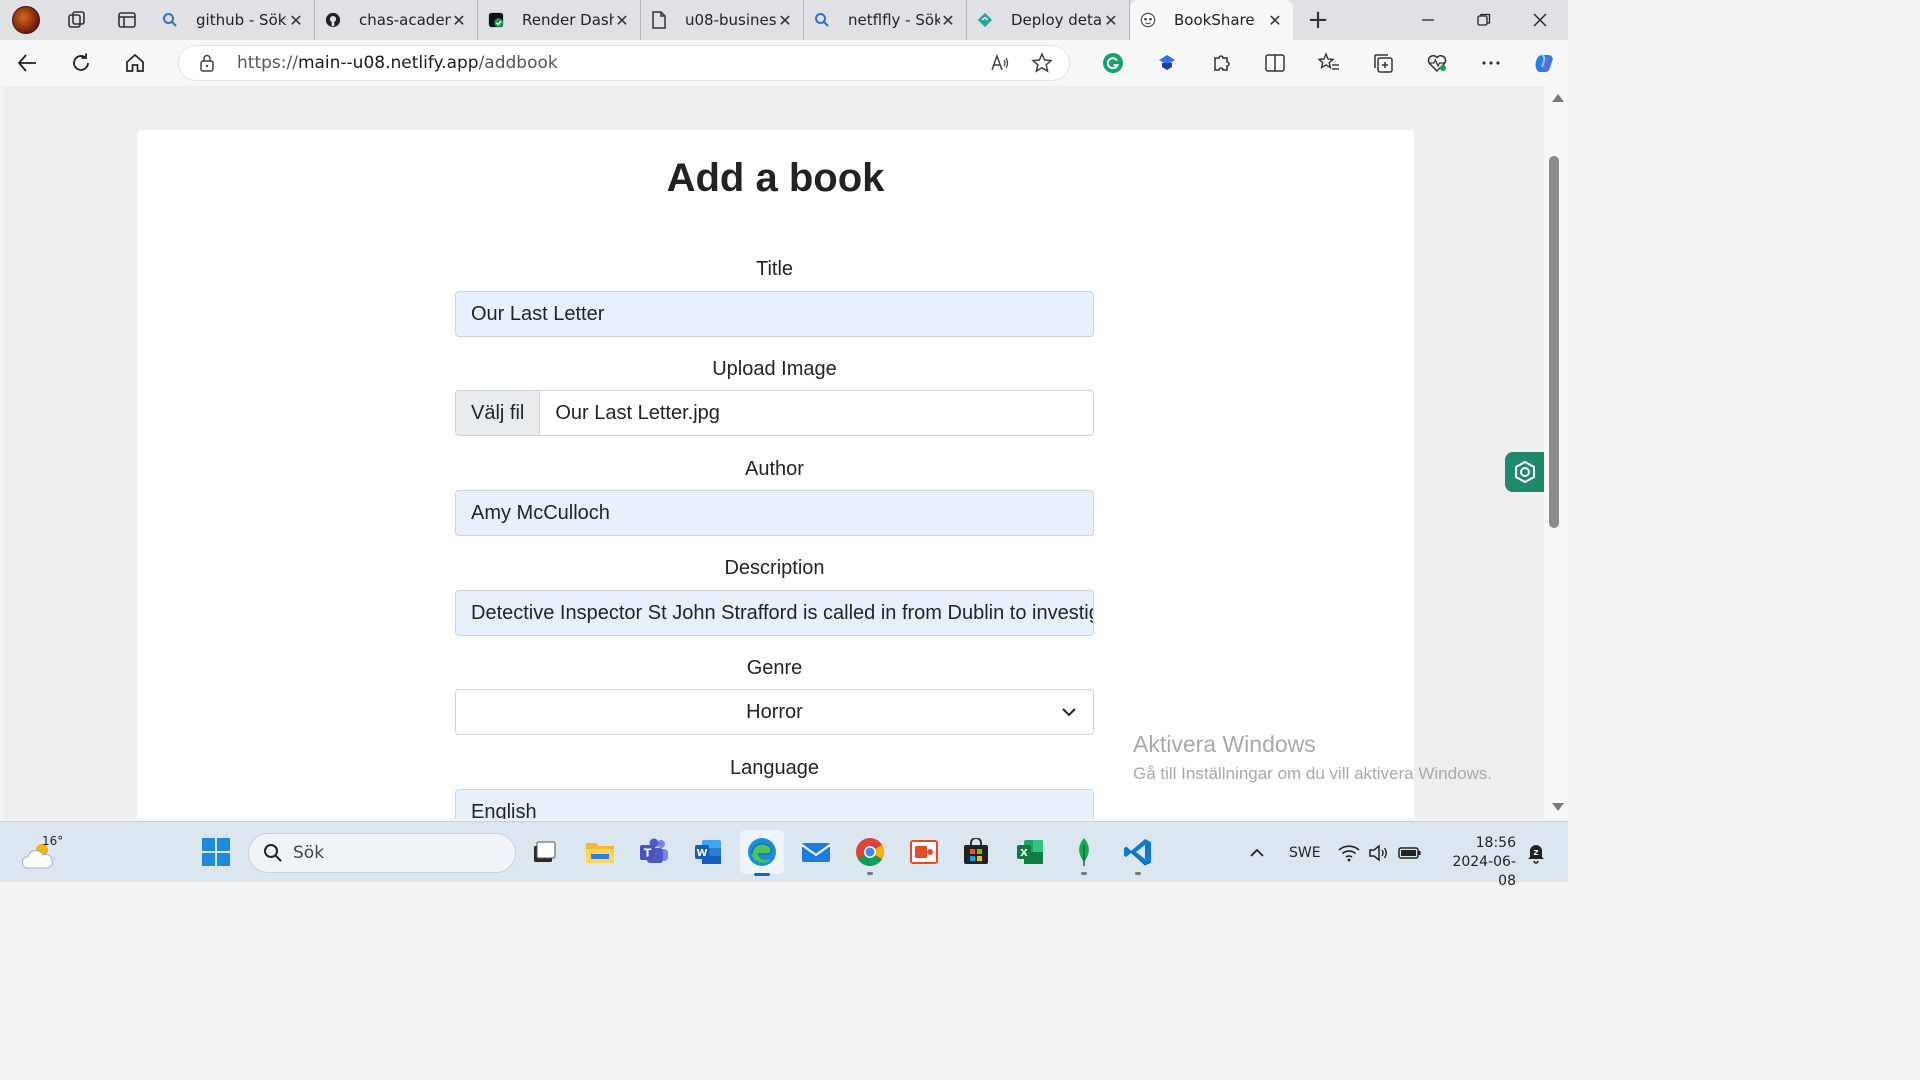  I want to click on favorites-button, so click(1329, 63).